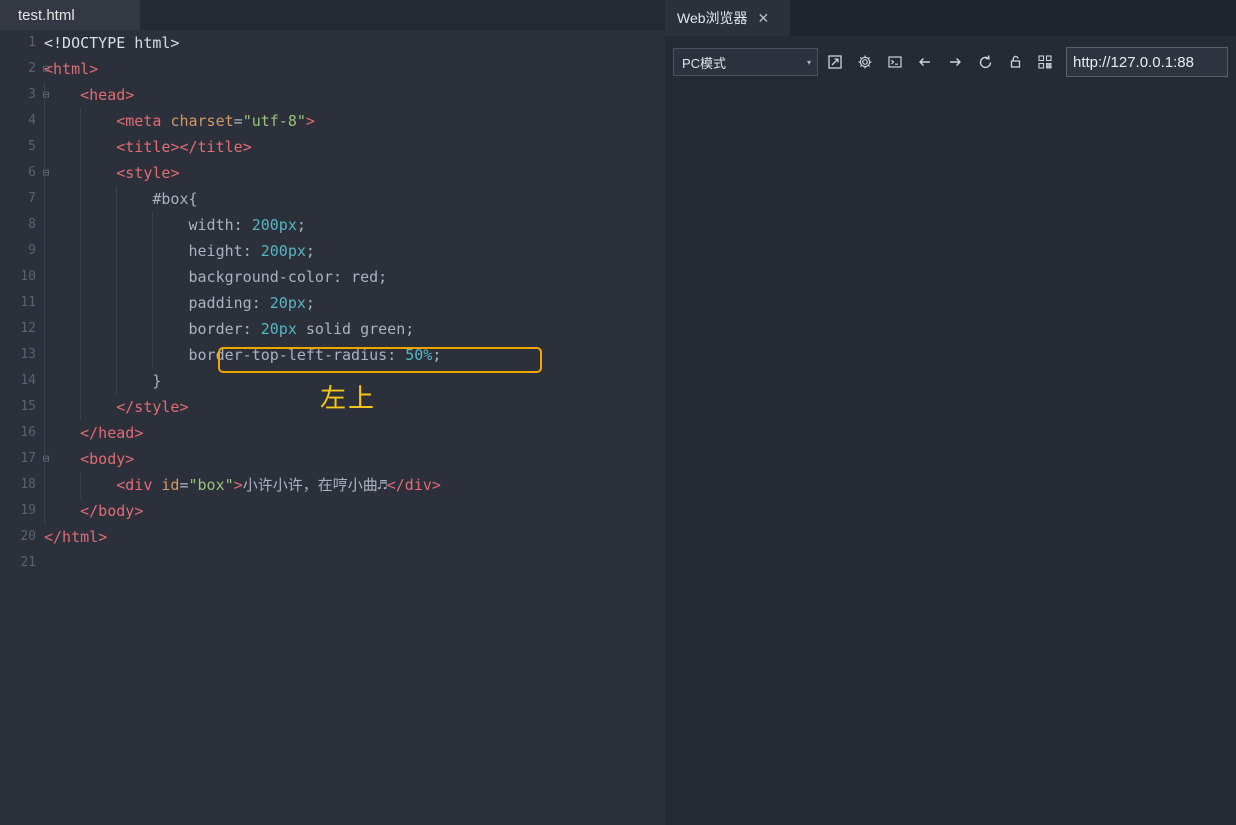  Describe the element at coordinates (184, 147) in the screenshot. I see `code-line-text: <title></title>` at that location.